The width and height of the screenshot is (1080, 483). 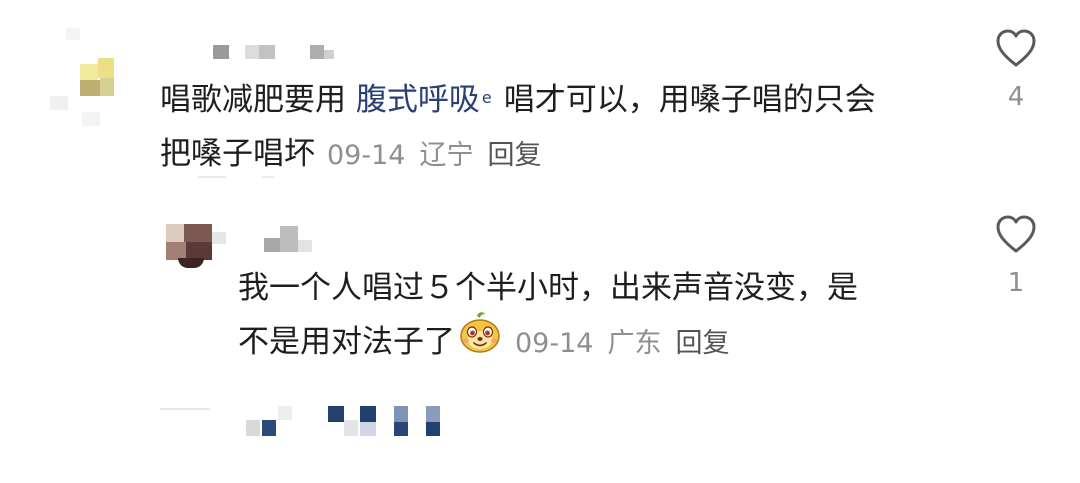 I want to click on comment-text-line1: 我一个人唱过５个半小时，出来声音没变，是, so click(x=548, y=288).